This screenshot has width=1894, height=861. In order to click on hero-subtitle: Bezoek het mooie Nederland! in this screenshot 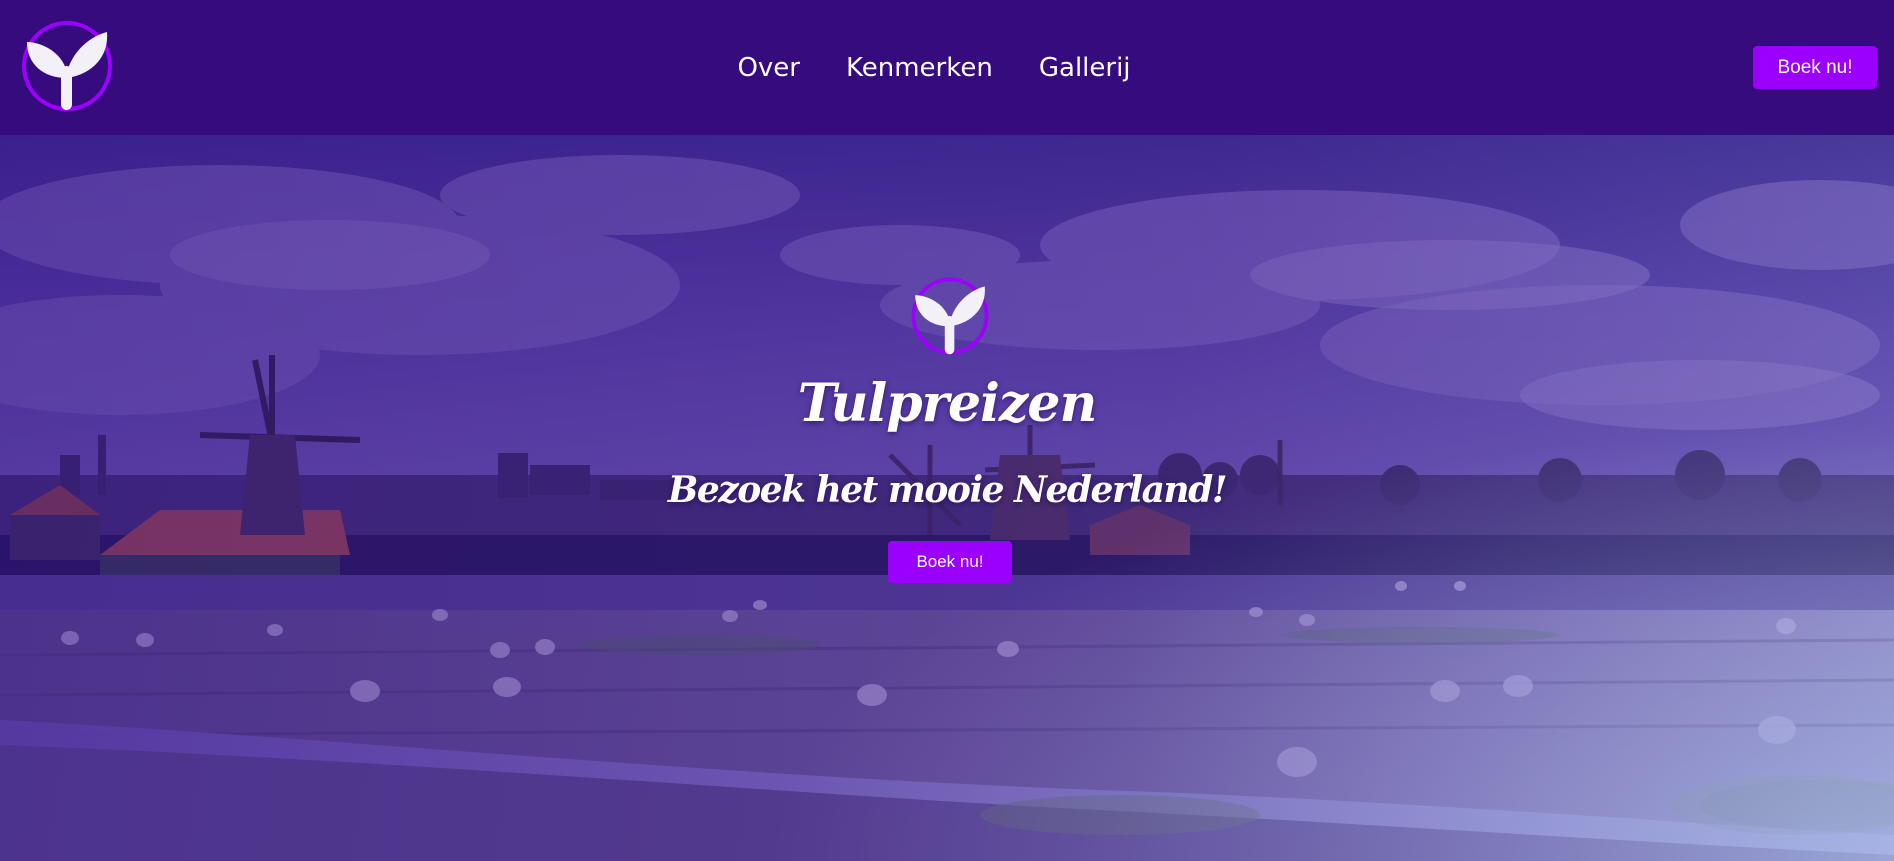, I will do `click(947, 490)`.